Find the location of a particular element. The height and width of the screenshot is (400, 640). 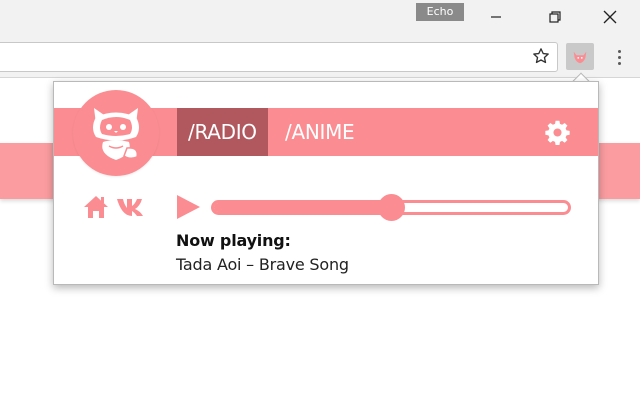

vk-button is located at coordinates (133, 207).